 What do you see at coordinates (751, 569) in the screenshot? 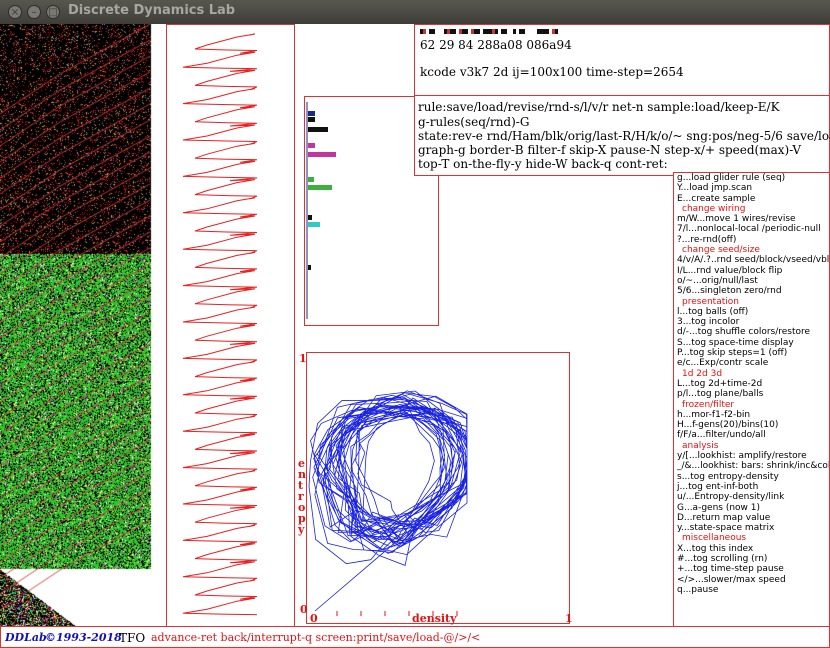
I see `menu-item: +...tog time-step pause` at bounding box center [751, 569].